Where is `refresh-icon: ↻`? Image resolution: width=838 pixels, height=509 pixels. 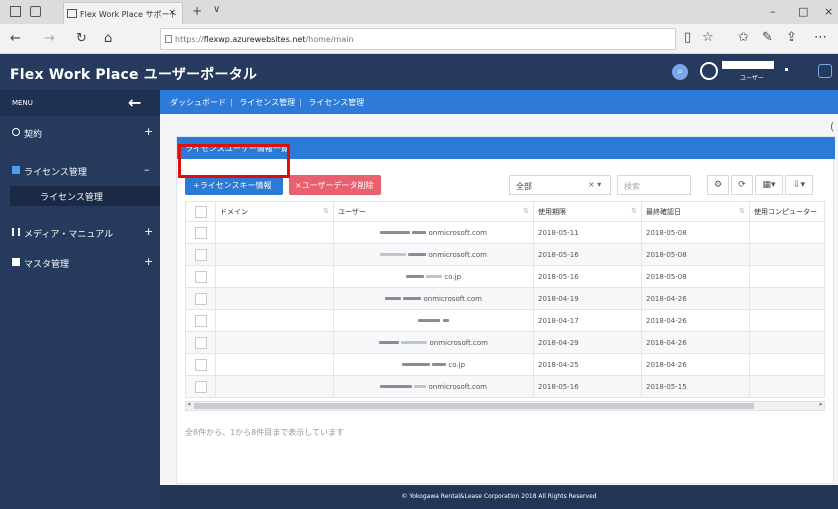
refresh-icon: ↻ is located at coordinates (81, 38).